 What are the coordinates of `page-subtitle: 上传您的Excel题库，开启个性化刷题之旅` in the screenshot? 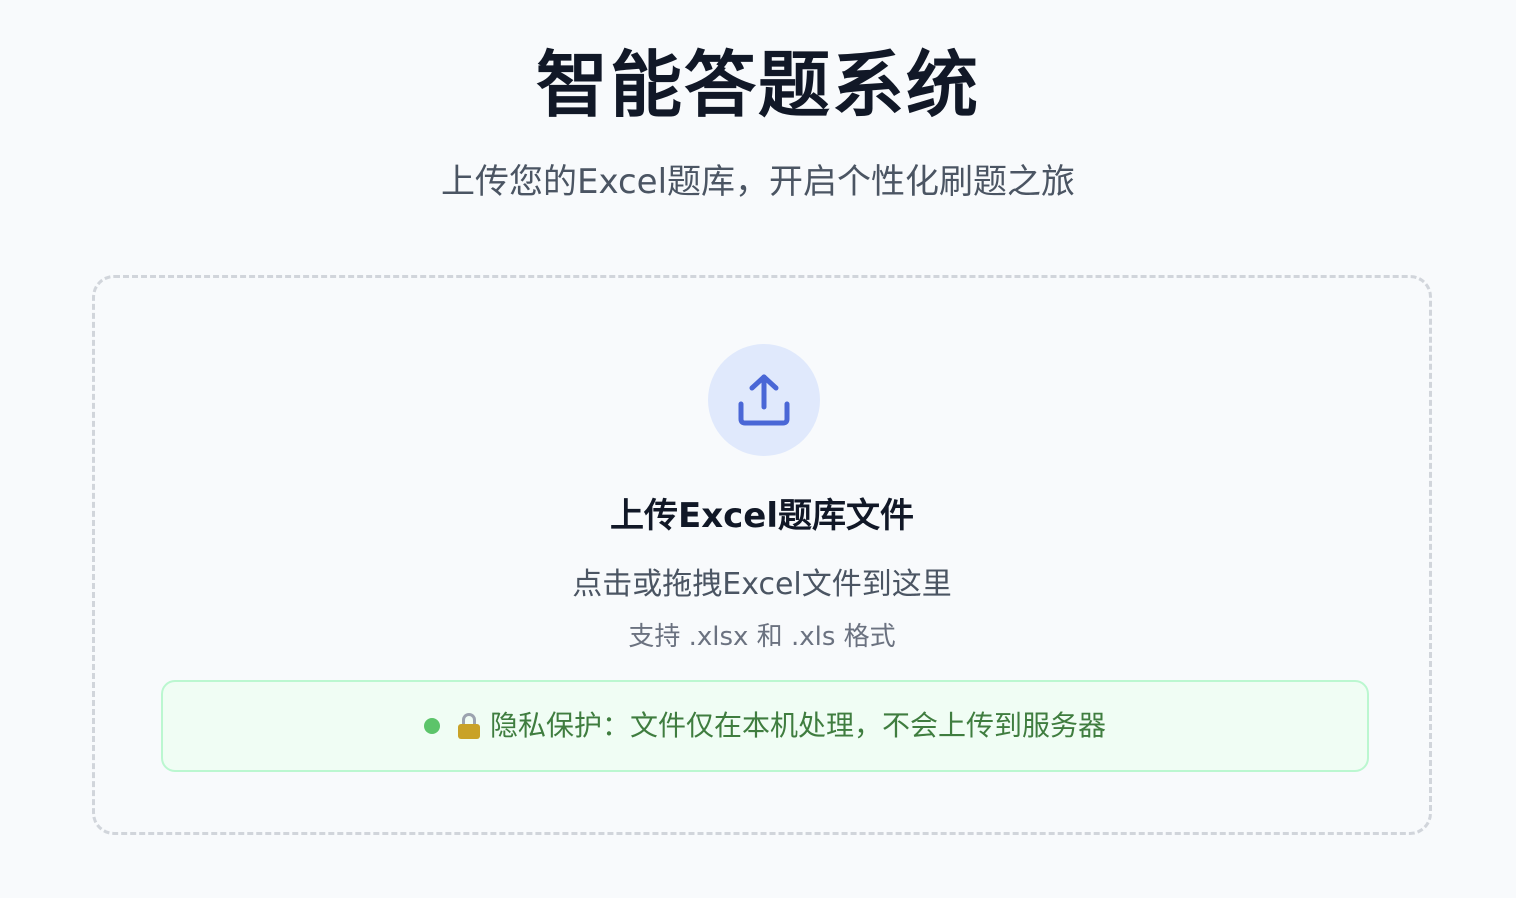 It's located at (758, 182).